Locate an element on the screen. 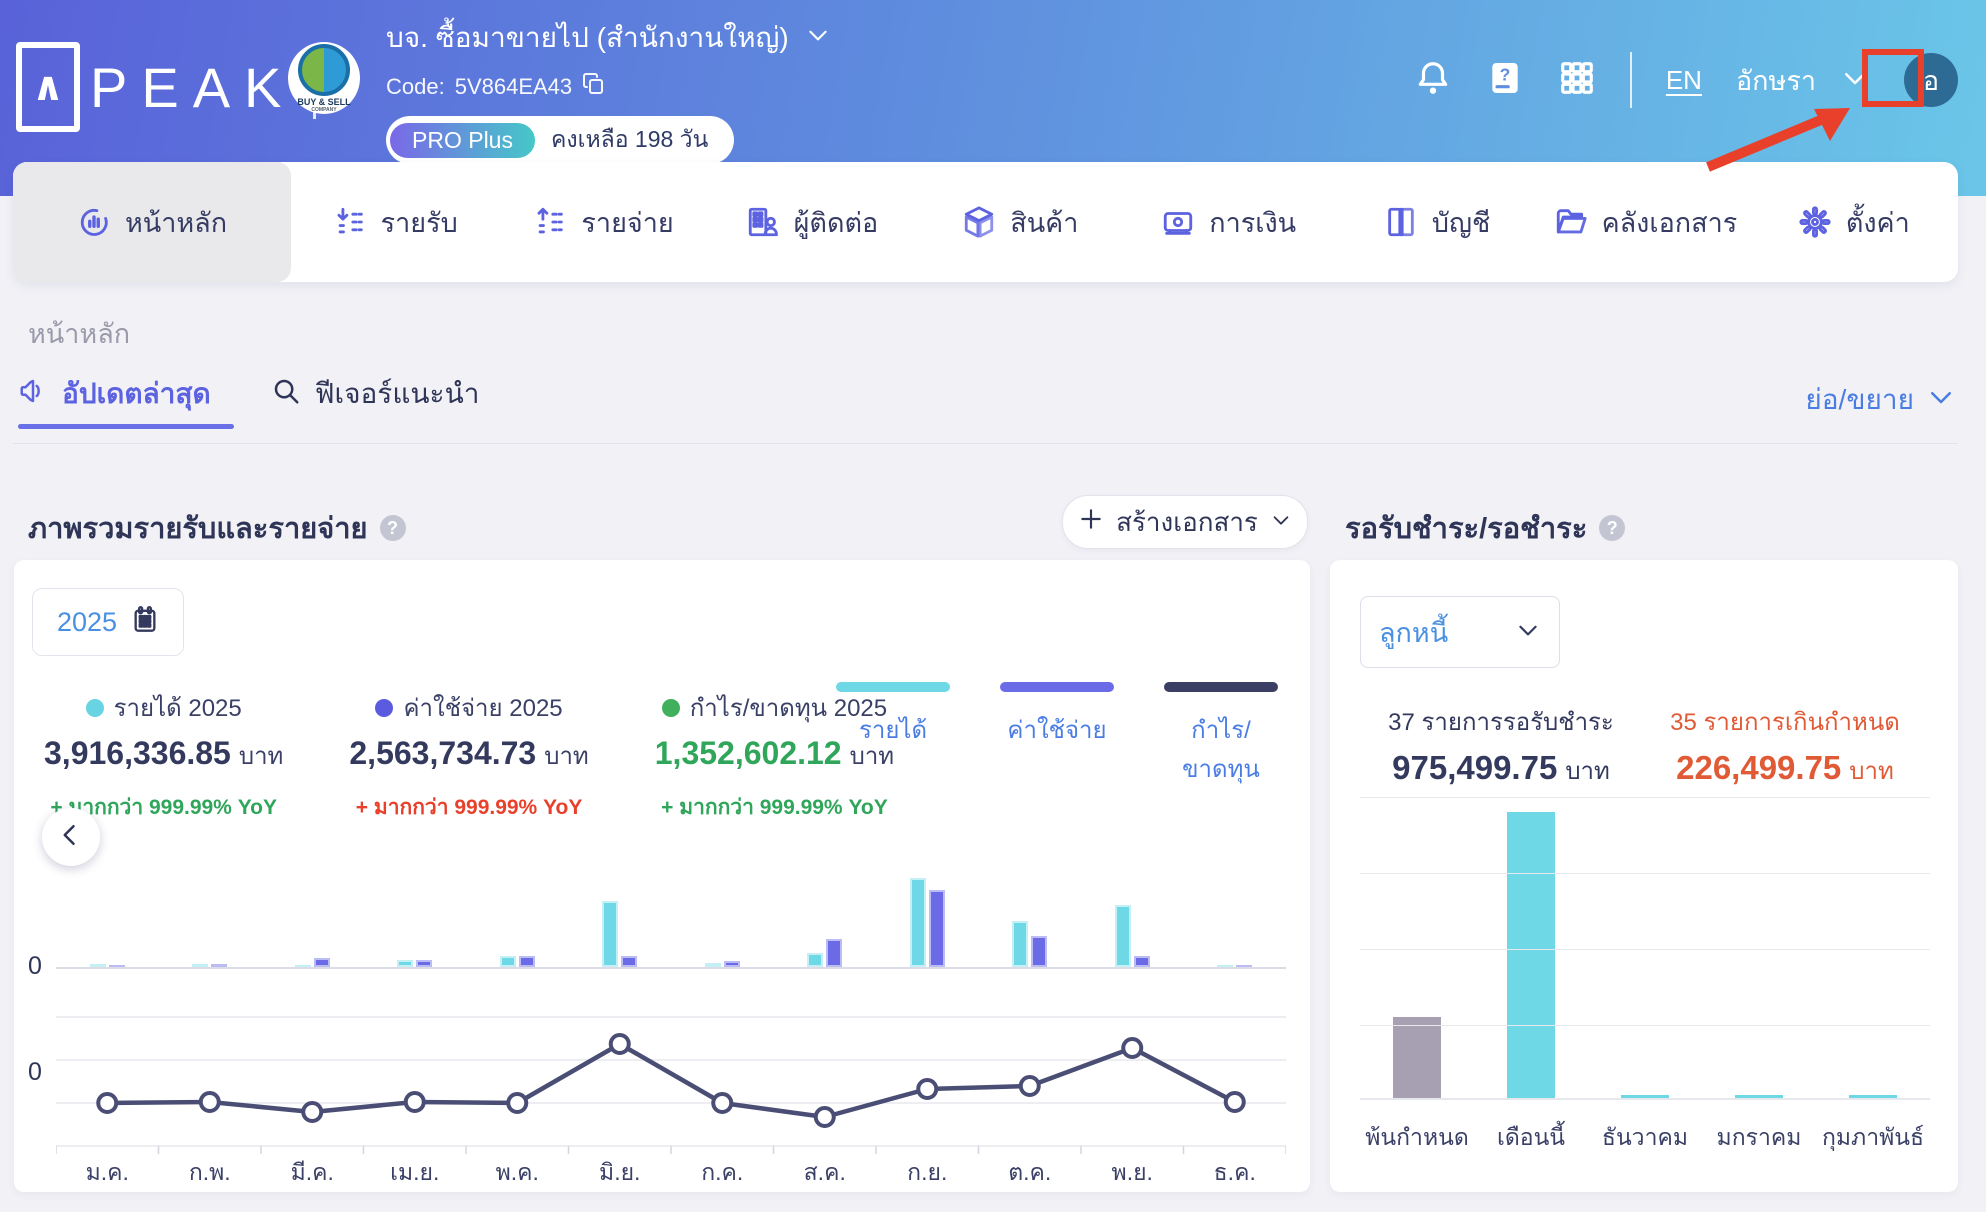  nav-item-documents: คลังเอกสาร is located at coordinates (1645, 222).